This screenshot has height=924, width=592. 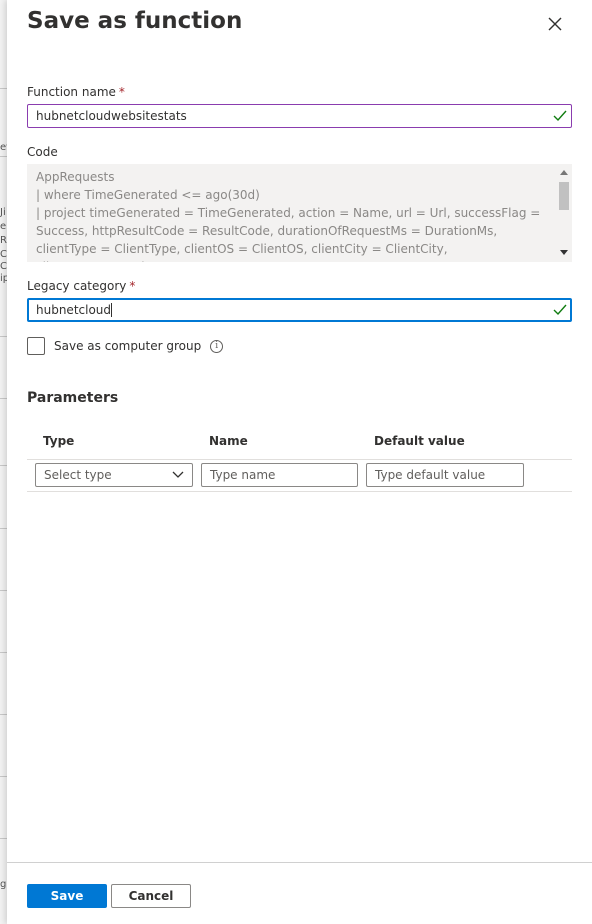 What do you see at coordinates (3, 212) in the screenshot?
I see `bg-text: Ji` at bounding box center [3, 212].